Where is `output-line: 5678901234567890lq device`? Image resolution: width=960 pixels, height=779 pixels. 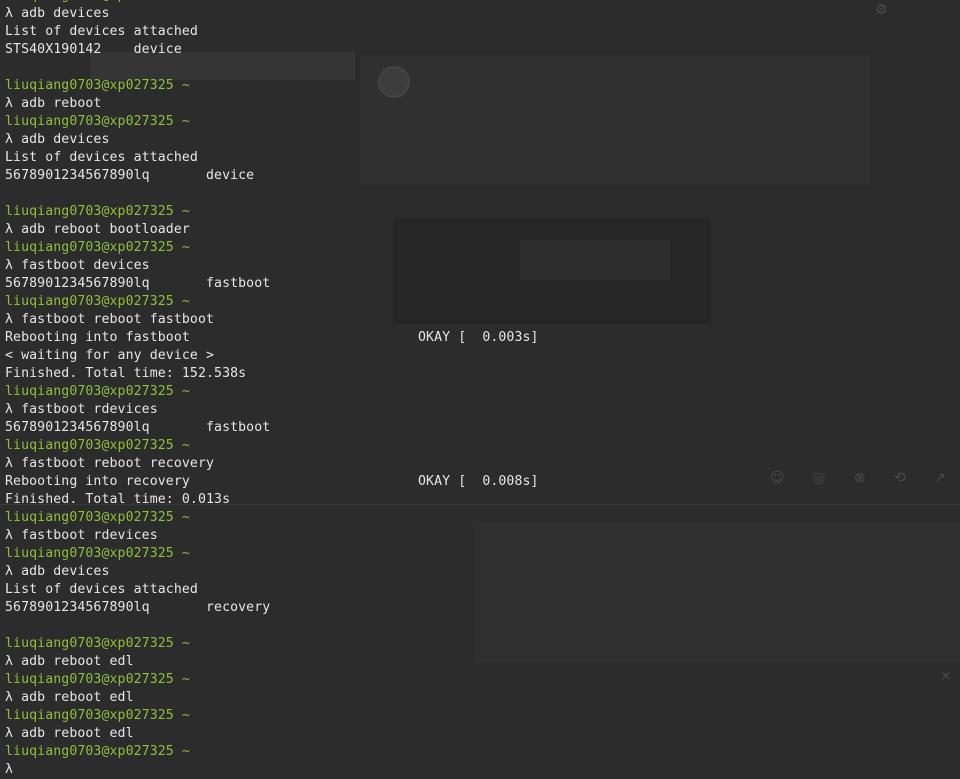
output-line: 5678901234567890lq device is located at coordinates (130, 175).